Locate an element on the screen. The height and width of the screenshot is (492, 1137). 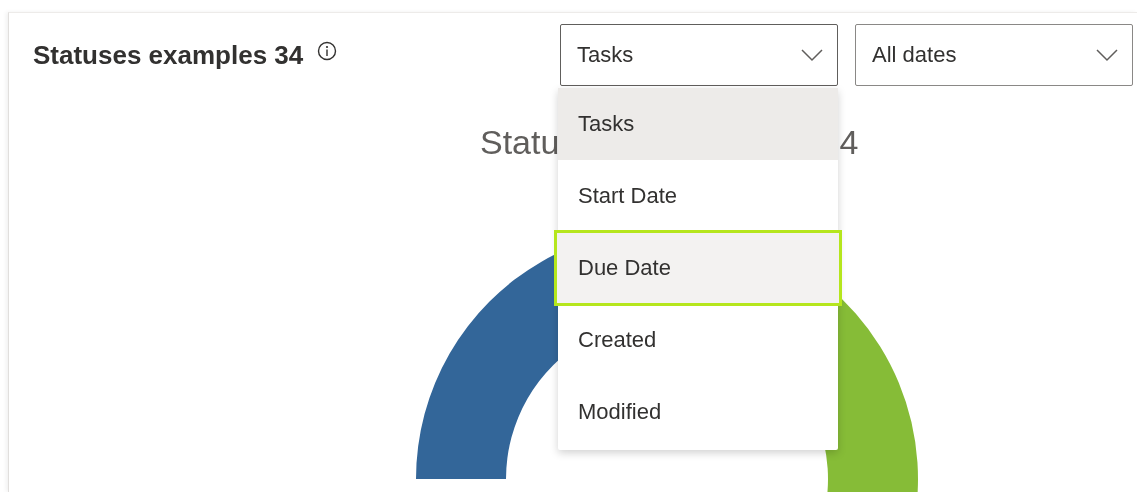
card-title: Statuses examples 34 is located at coordinates (168, 55).